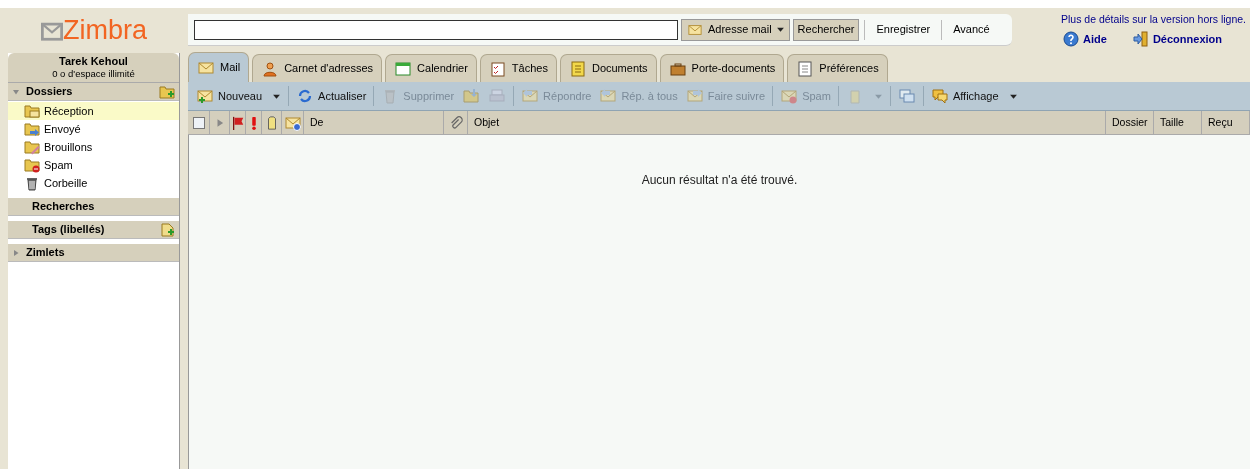 This screenshot has width=1250, height=469. I want to click on folder-item: Envoyé, so click(93, 129).